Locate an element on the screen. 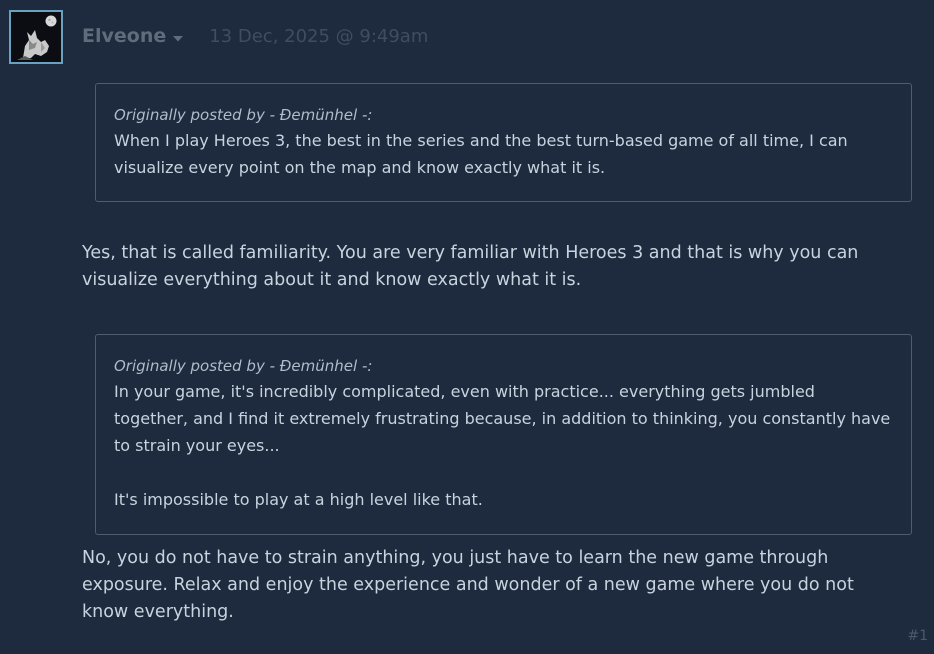 The width and height of the screenshot is (934, 654). author-name: Elveone is located at coordinates (124, 36).